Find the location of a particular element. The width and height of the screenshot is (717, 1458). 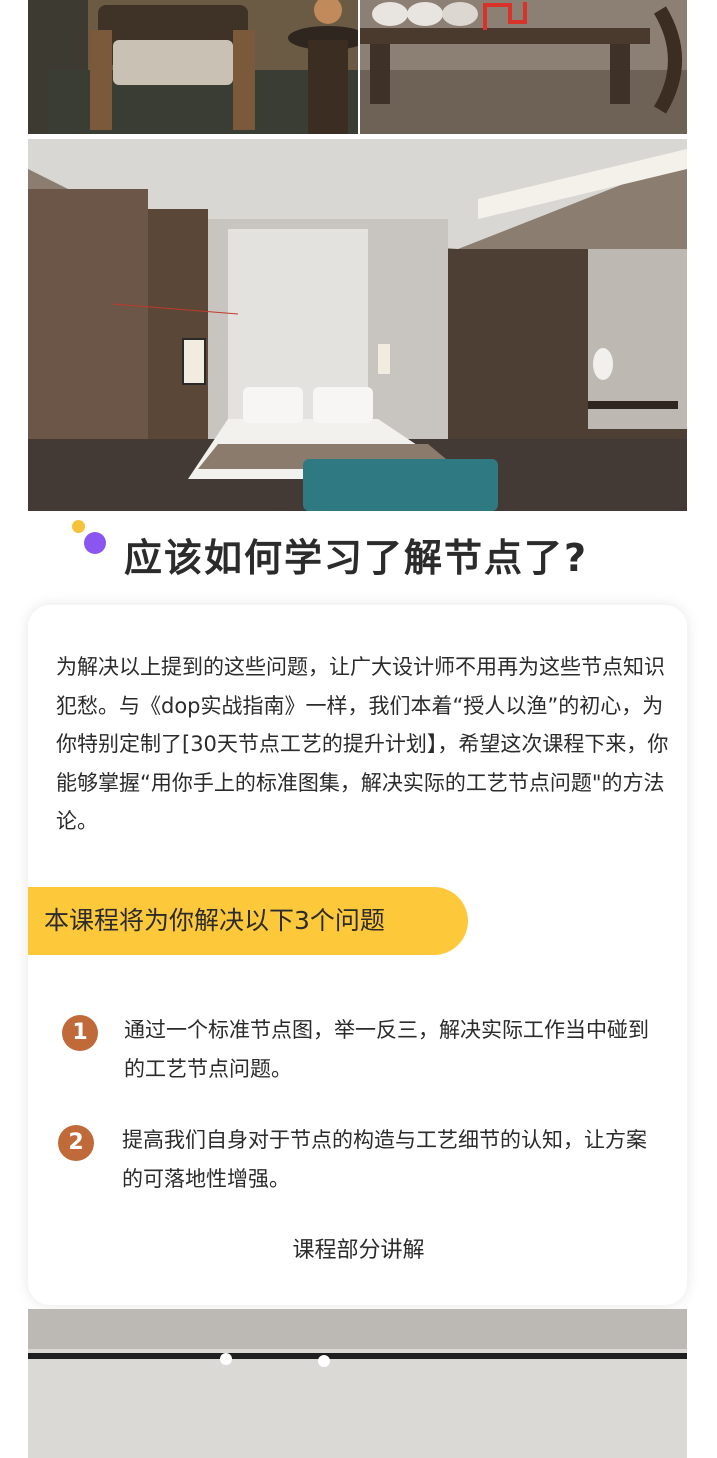

bench-towels-photo is located at coordinates (523, 67).